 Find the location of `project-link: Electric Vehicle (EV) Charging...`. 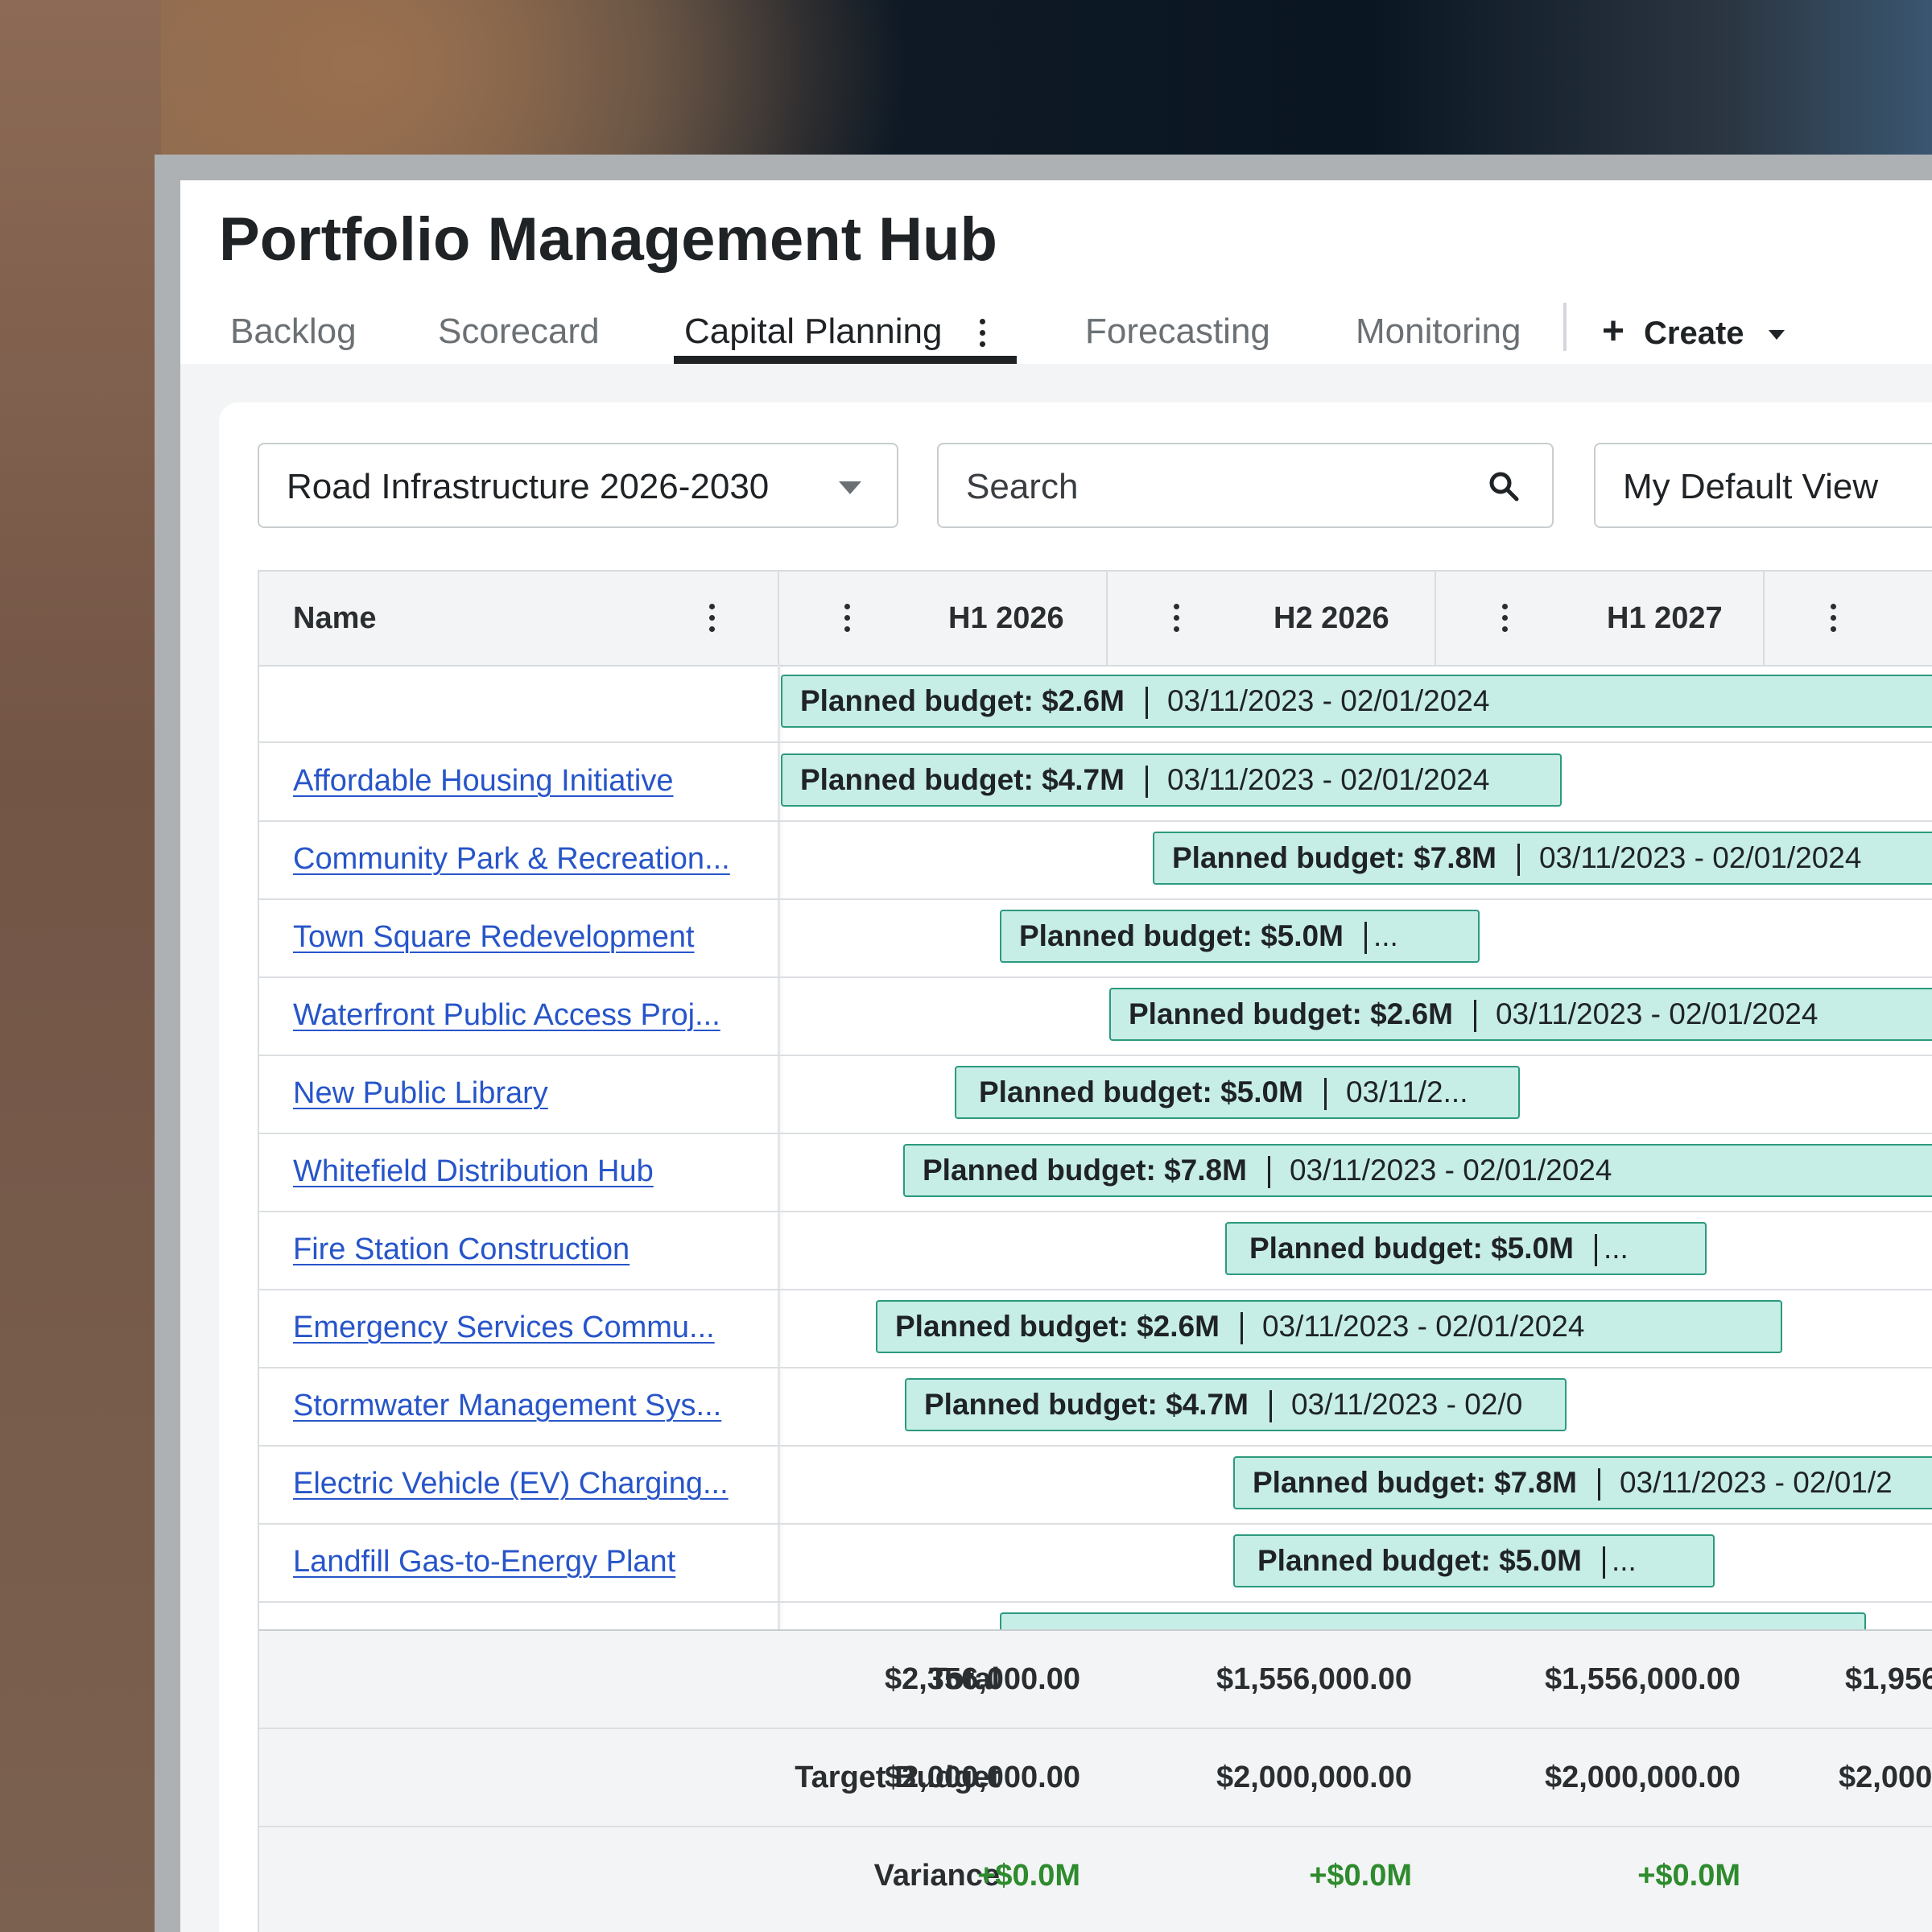

project-link: Electric Vehicle (EV) Charging... is located at coordinates (511, 1484).